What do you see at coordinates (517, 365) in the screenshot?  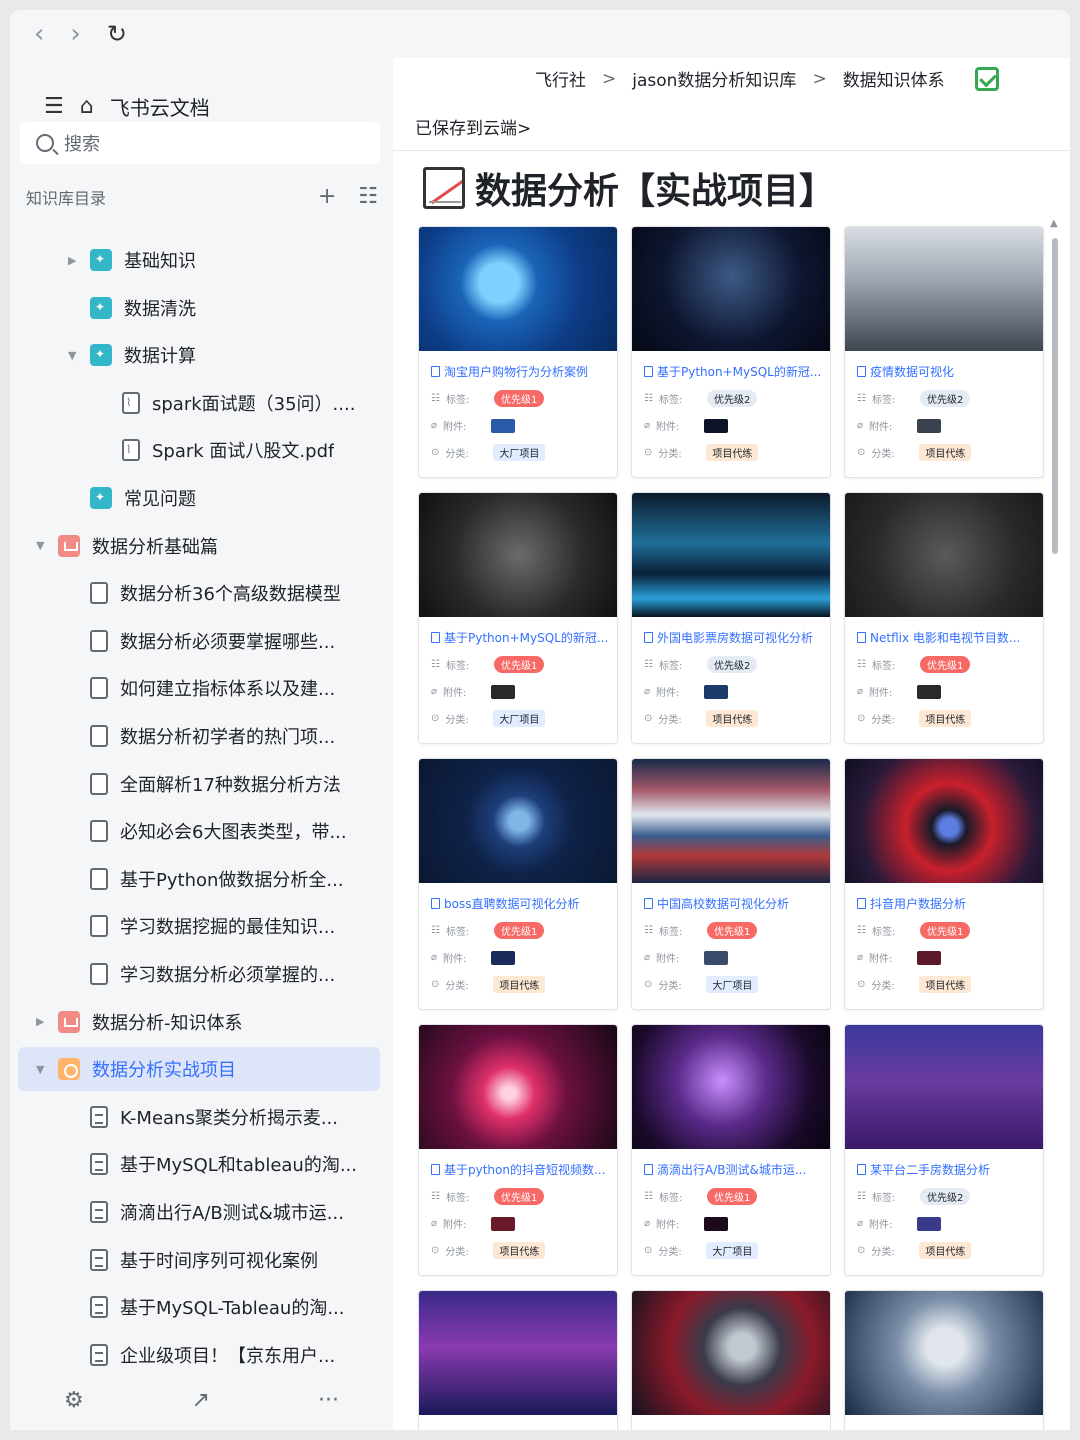 I see `card-title: 淘宝用户购物行为分析案例` at bounding box center [517, 365].